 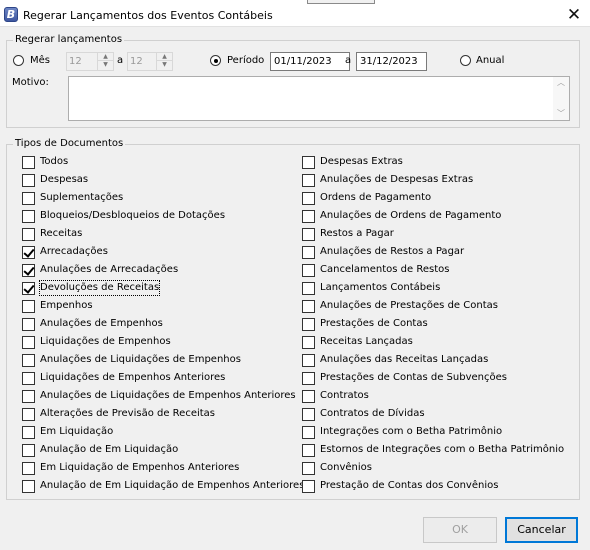 I want to click on checkbox-label: Suplementações, so click(x=81, y=198).